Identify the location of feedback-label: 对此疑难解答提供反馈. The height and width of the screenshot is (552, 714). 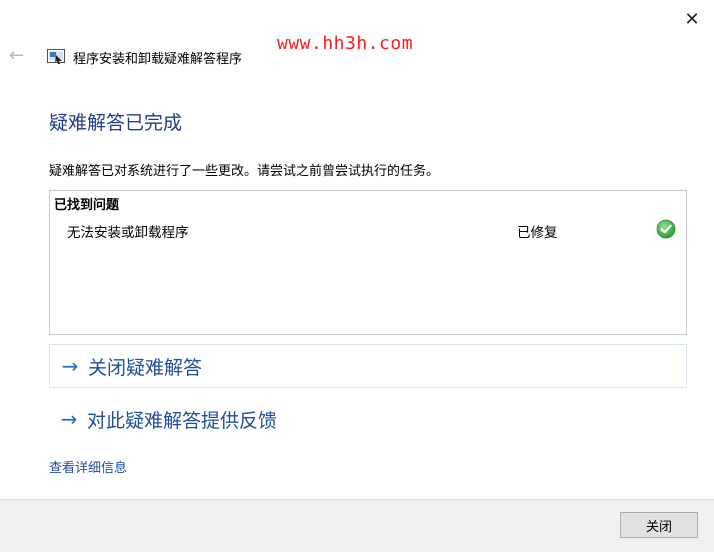
(182, 420).